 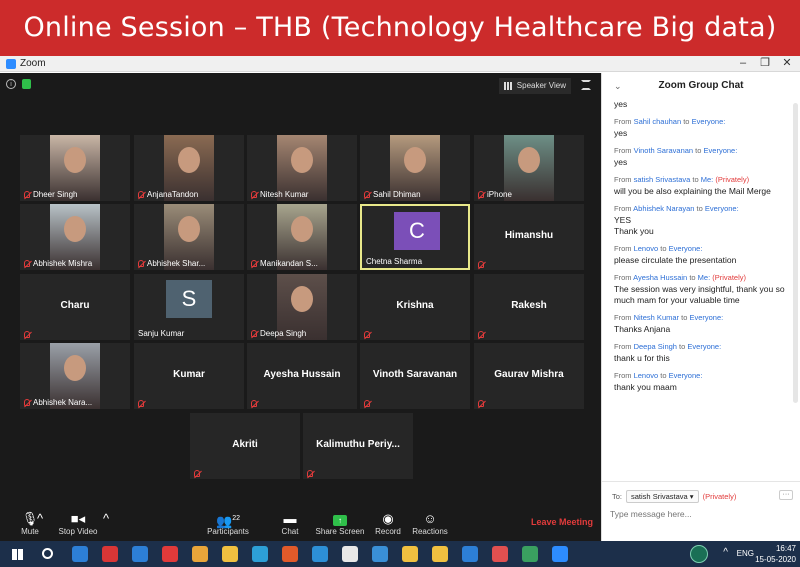 What do you see at coordinates (415, 168) in the screenshot?
I see `participant-tile: Sahil Dhiman` at bounding box center [415, 168].